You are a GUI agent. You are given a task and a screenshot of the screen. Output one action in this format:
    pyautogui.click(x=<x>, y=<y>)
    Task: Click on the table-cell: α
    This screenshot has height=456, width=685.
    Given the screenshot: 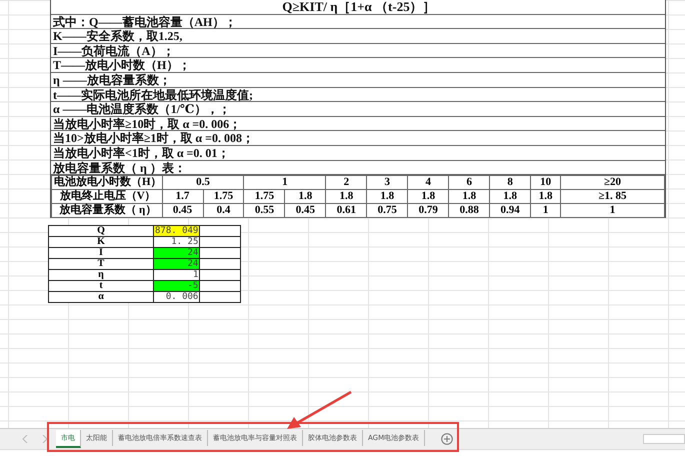 What is the action you would take?
    pyautogui.click(x=101, y=297)
    